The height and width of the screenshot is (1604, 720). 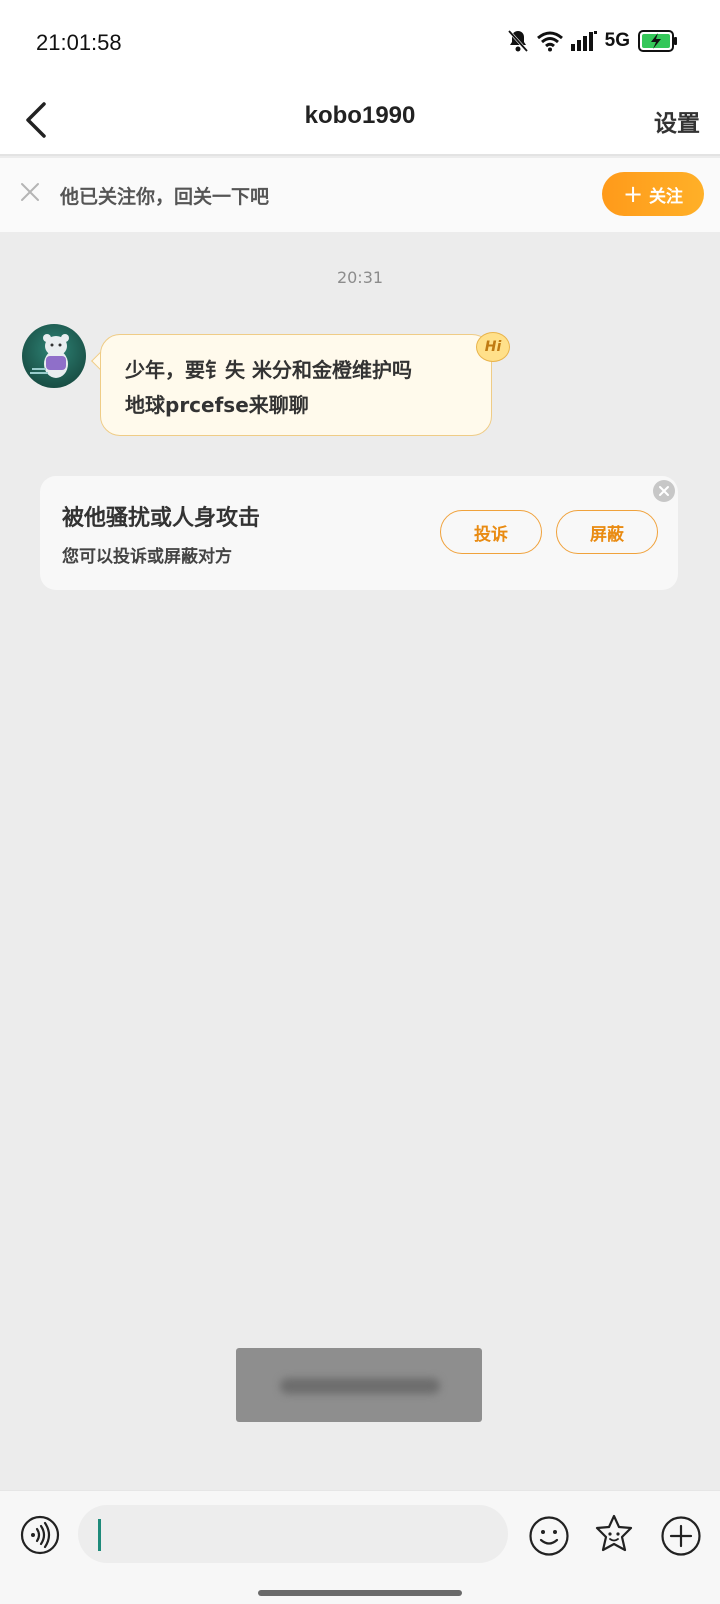 I want to click on sticker-button, so click(x=614, y=1535).